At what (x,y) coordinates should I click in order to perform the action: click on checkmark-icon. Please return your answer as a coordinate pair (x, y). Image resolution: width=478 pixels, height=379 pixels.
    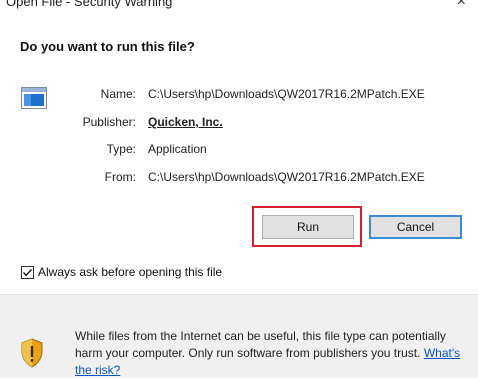
    Looking at the image, I should click on (28, 272).